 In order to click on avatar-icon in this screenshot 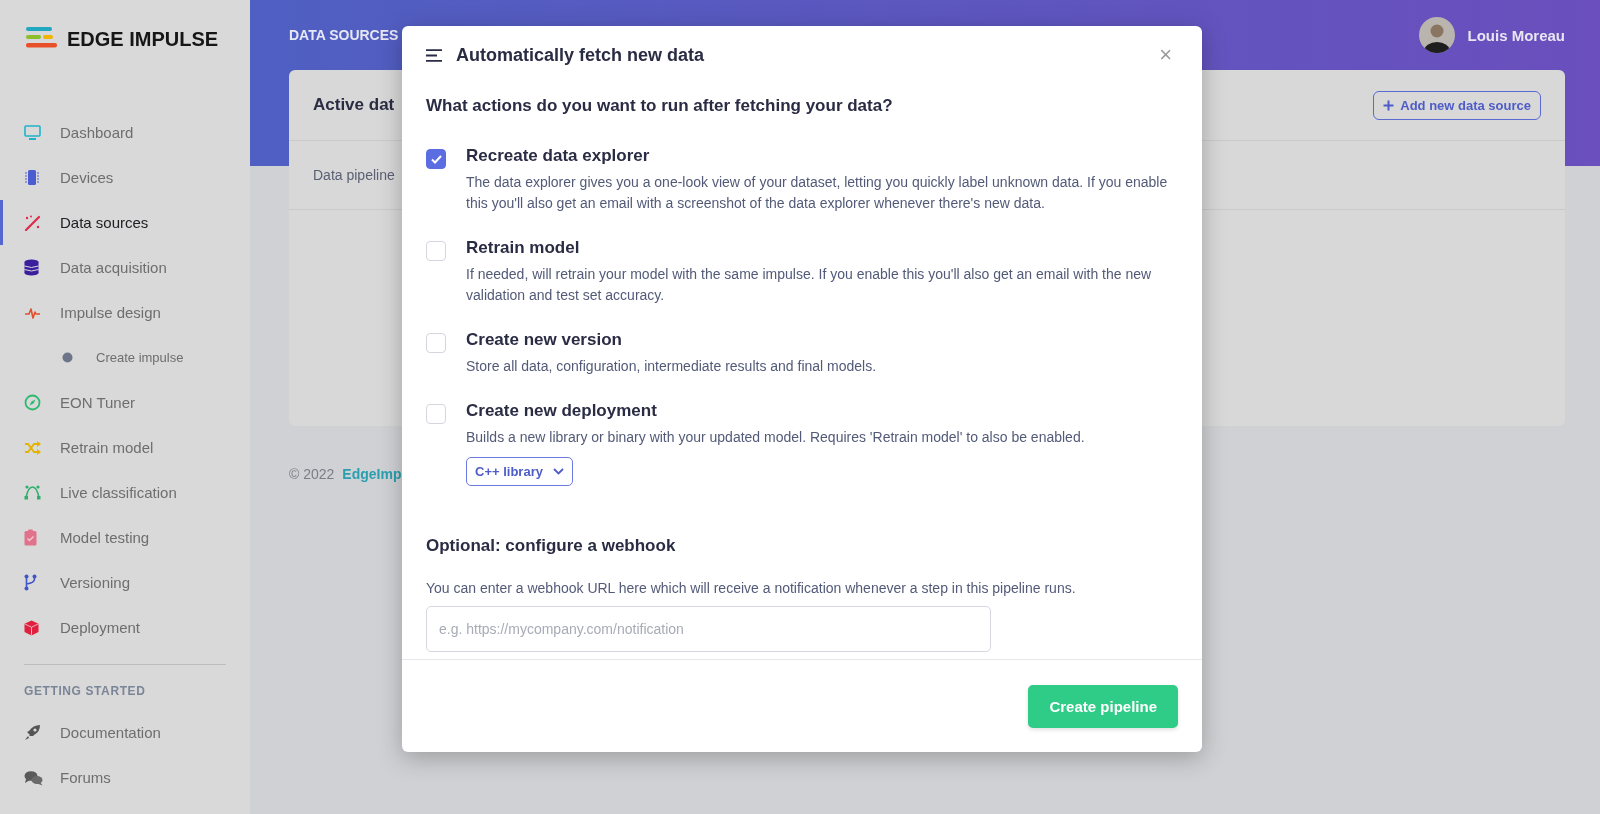, I will do `click(1437, 35)`.